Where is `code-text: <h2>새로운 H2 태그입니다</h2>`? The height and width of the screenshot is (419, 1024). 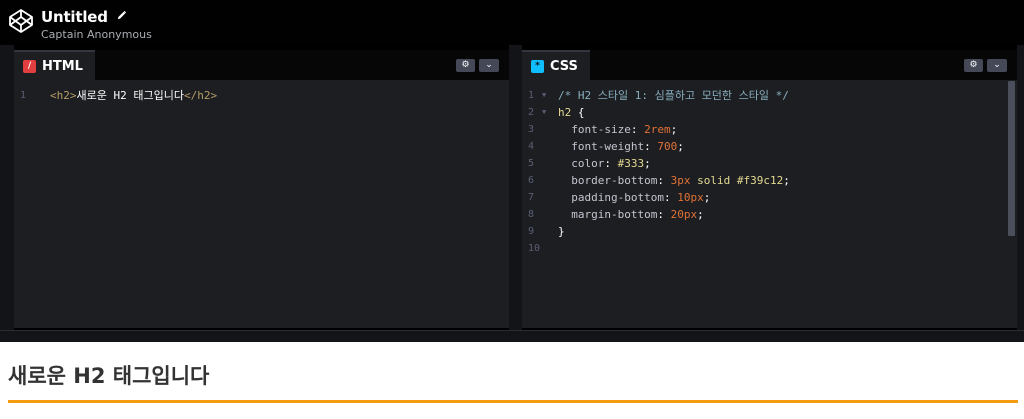
code-text: <h2>새로운 H2 태그입니다</h2> is located at coordinates (133, 95).